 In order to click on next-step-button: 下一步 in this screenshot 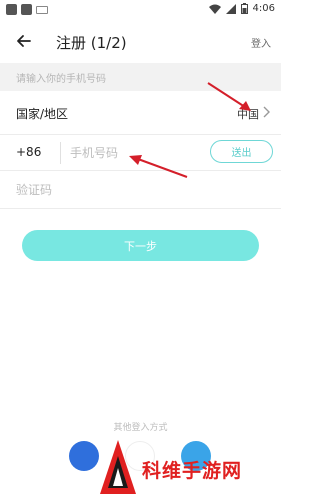, I will do `click(140, 245)`.